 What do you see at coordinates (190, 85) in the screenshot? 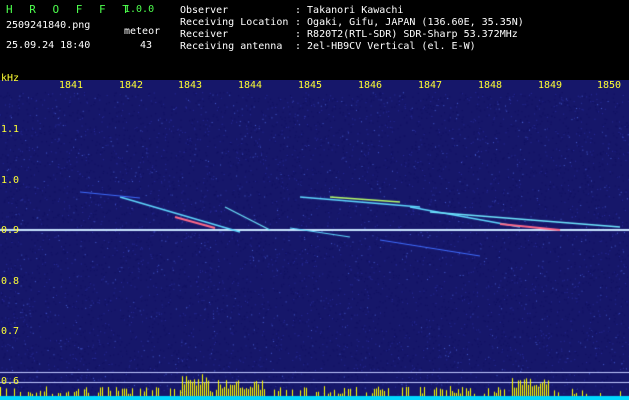
I see `x-tick-1843: 1843` at bounding box center [190, 85].